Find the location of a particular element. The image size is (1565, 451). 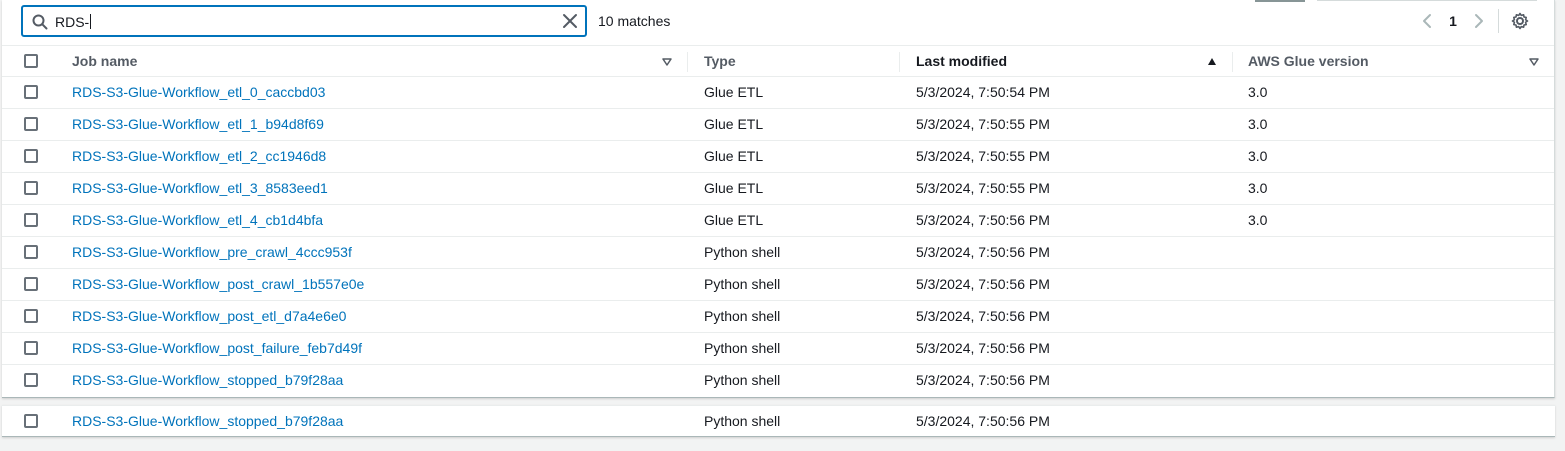

pagination: 1 is located at coordinates (1473, 21).